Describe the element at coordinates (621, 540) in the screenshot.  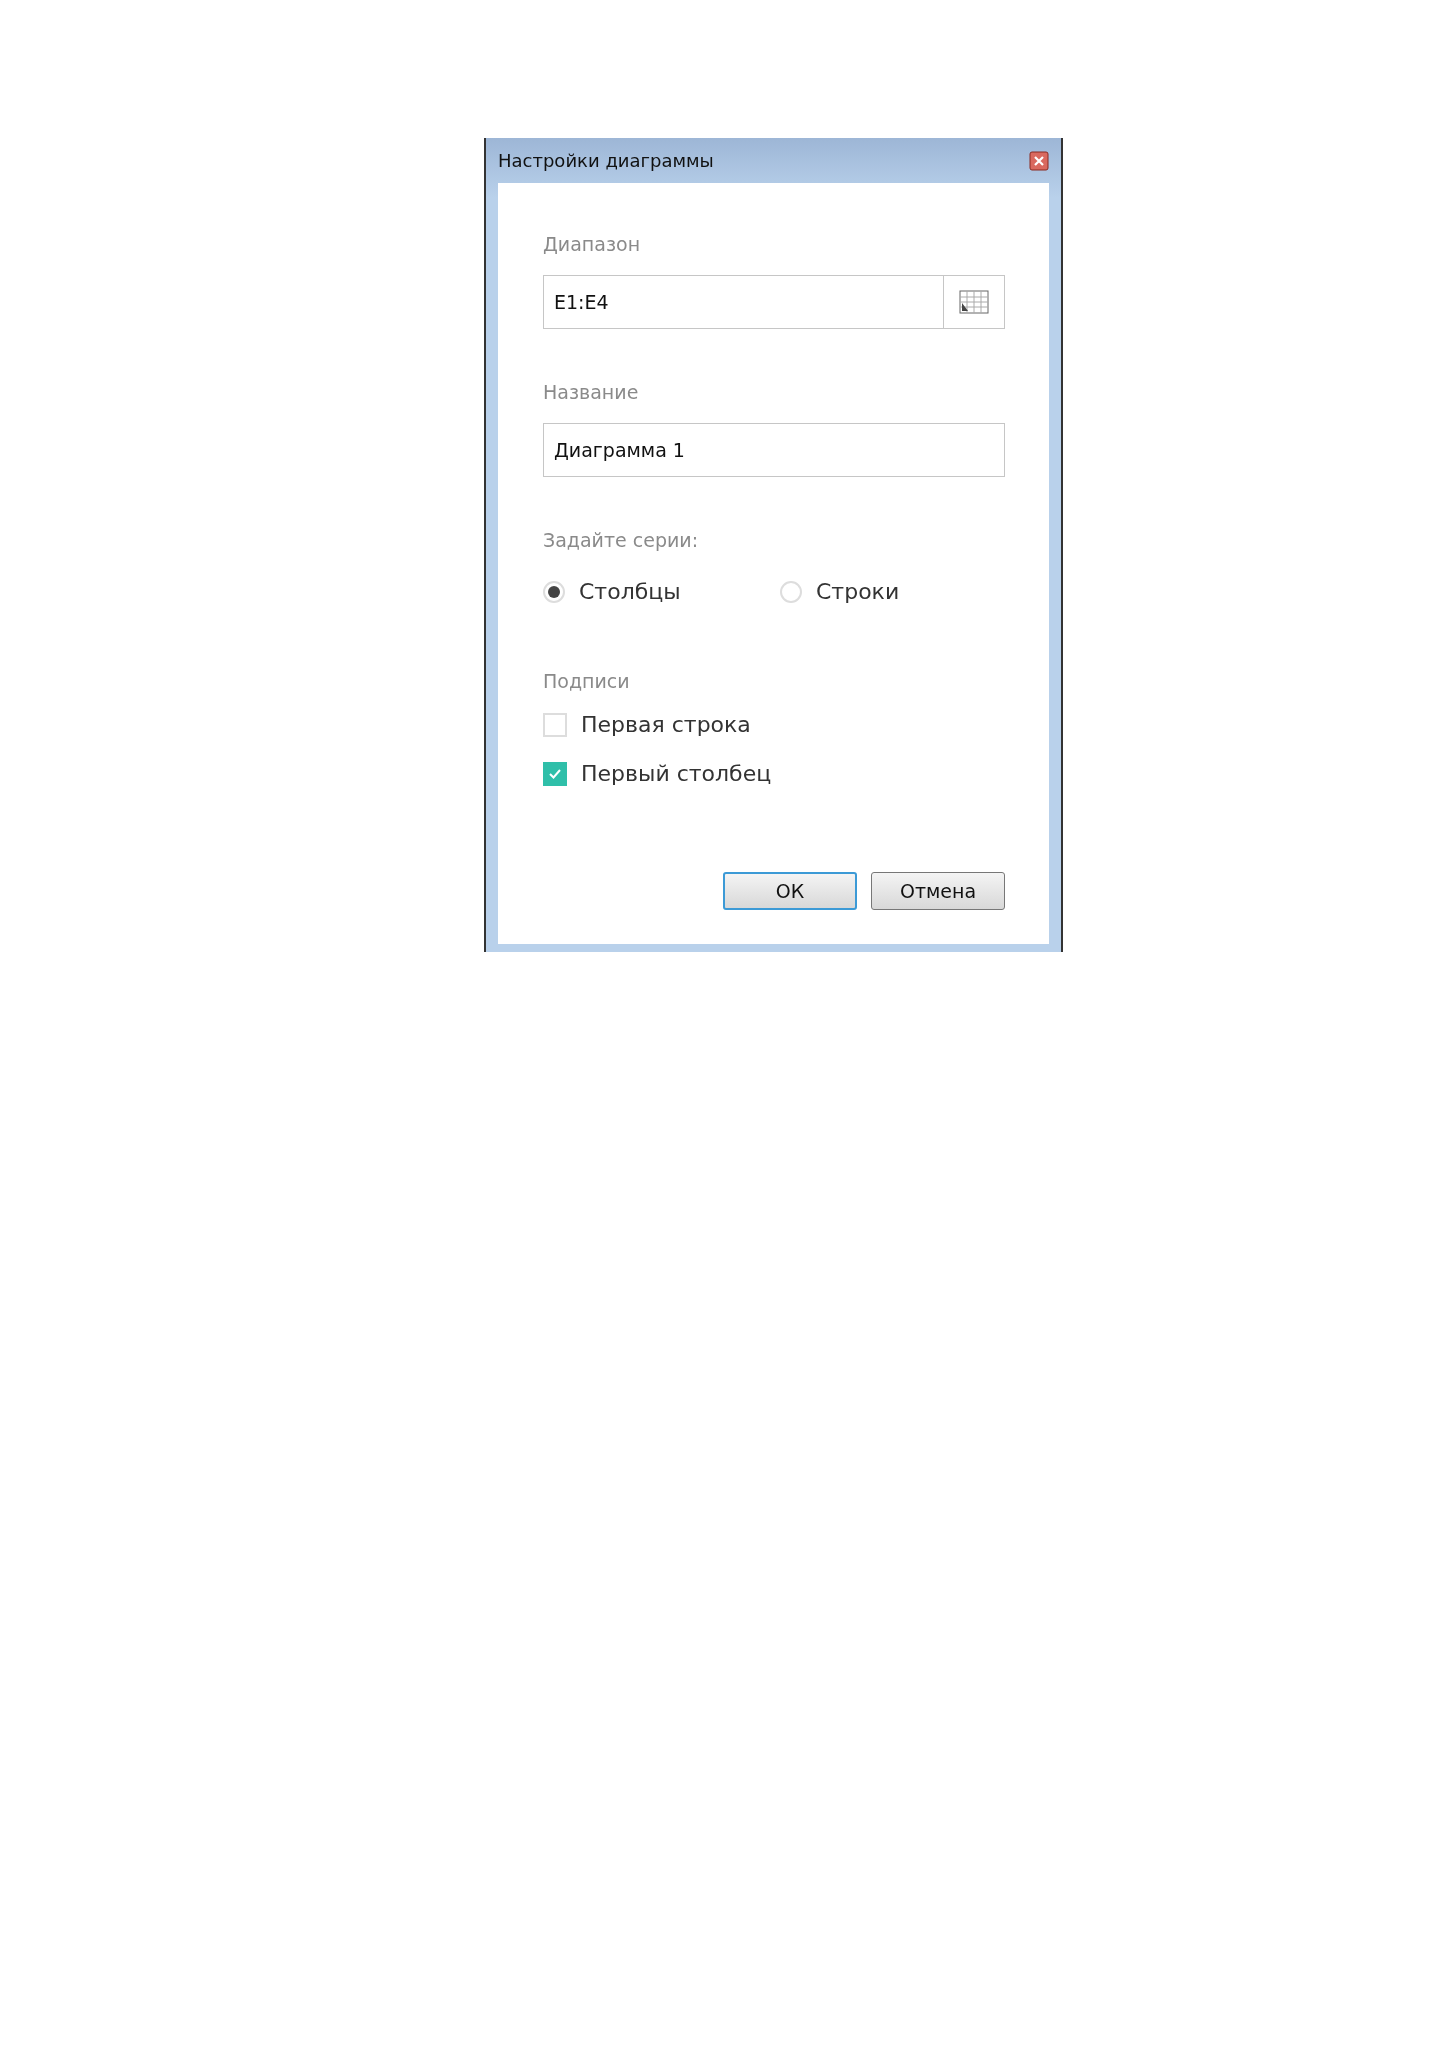
I see `section-label: Задайте серии:` at that location.